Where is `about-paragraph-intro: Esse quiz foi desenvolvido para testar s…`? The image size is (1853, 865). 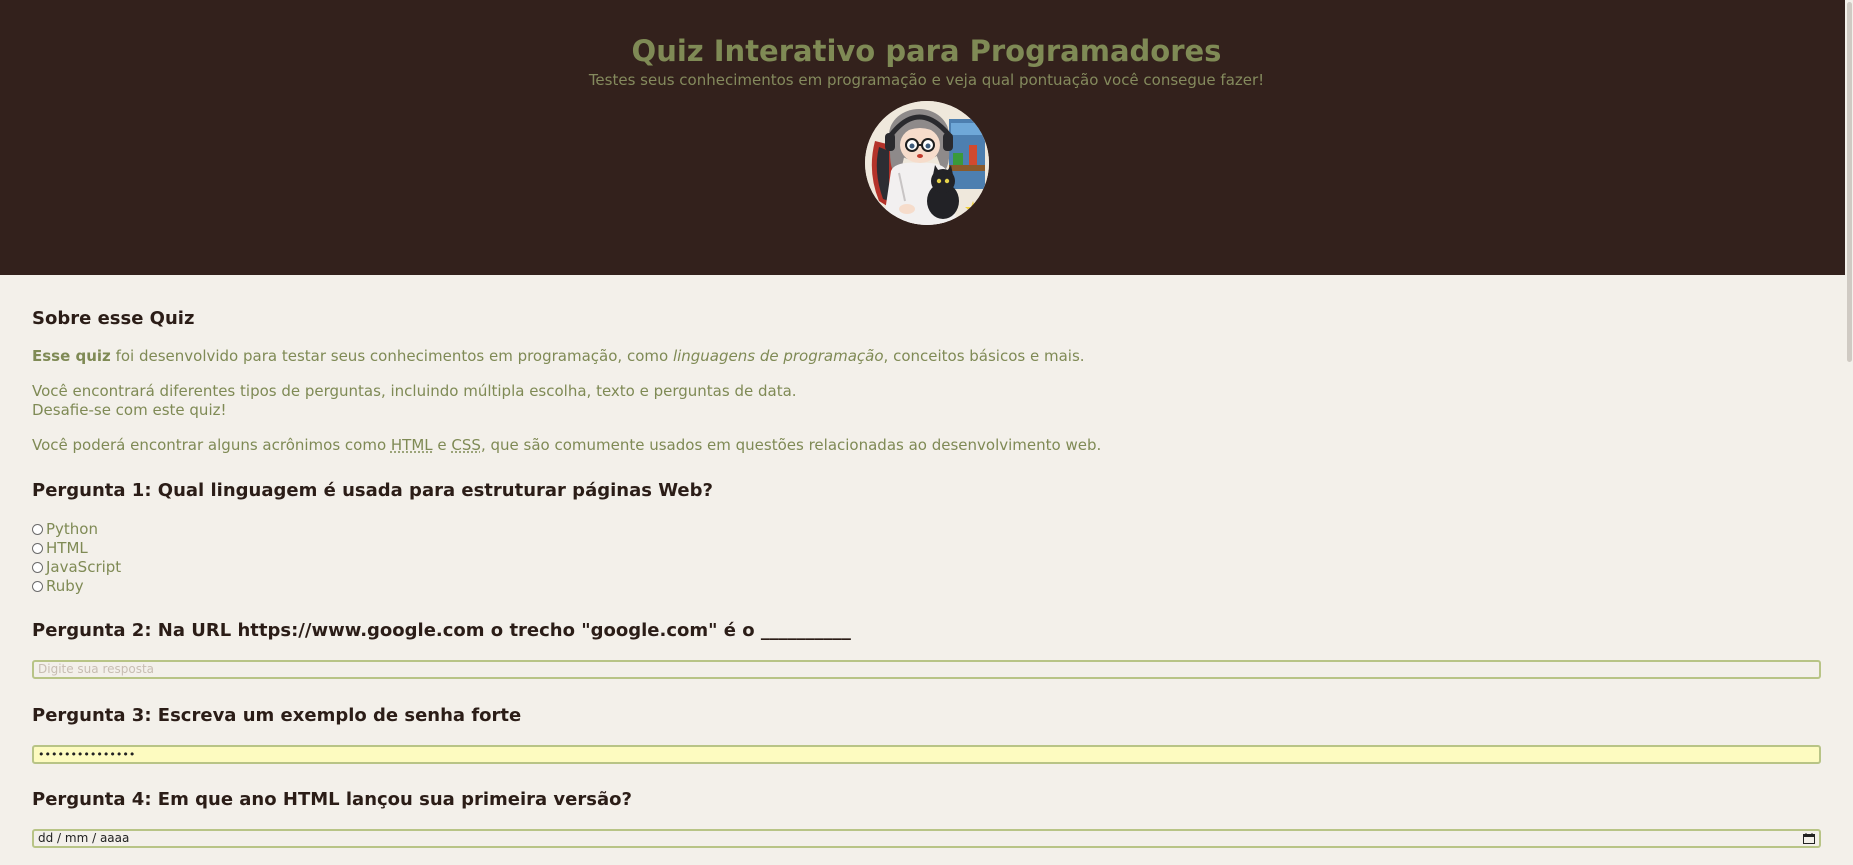
about-paragraph-intro: Esse quiz foi desenvolvido para testar s… is located at coordinates (558, 356).